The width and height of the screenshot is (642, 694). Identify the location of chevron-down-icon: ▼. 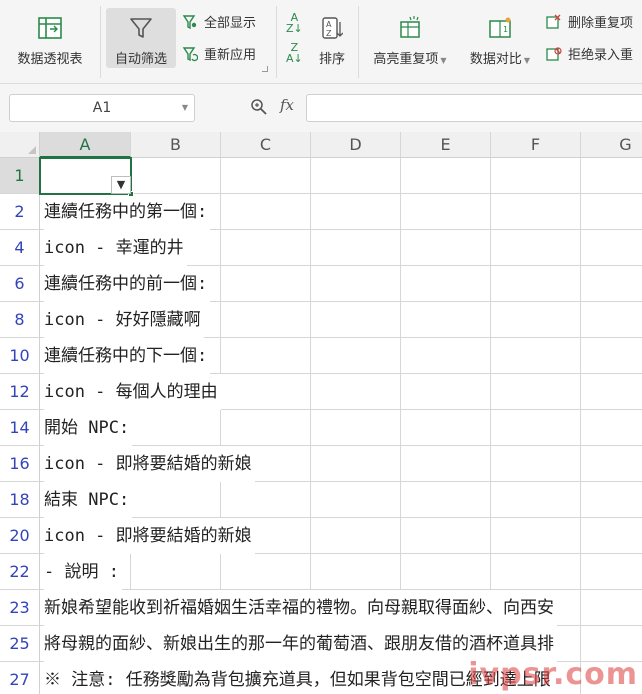
(185, 108).